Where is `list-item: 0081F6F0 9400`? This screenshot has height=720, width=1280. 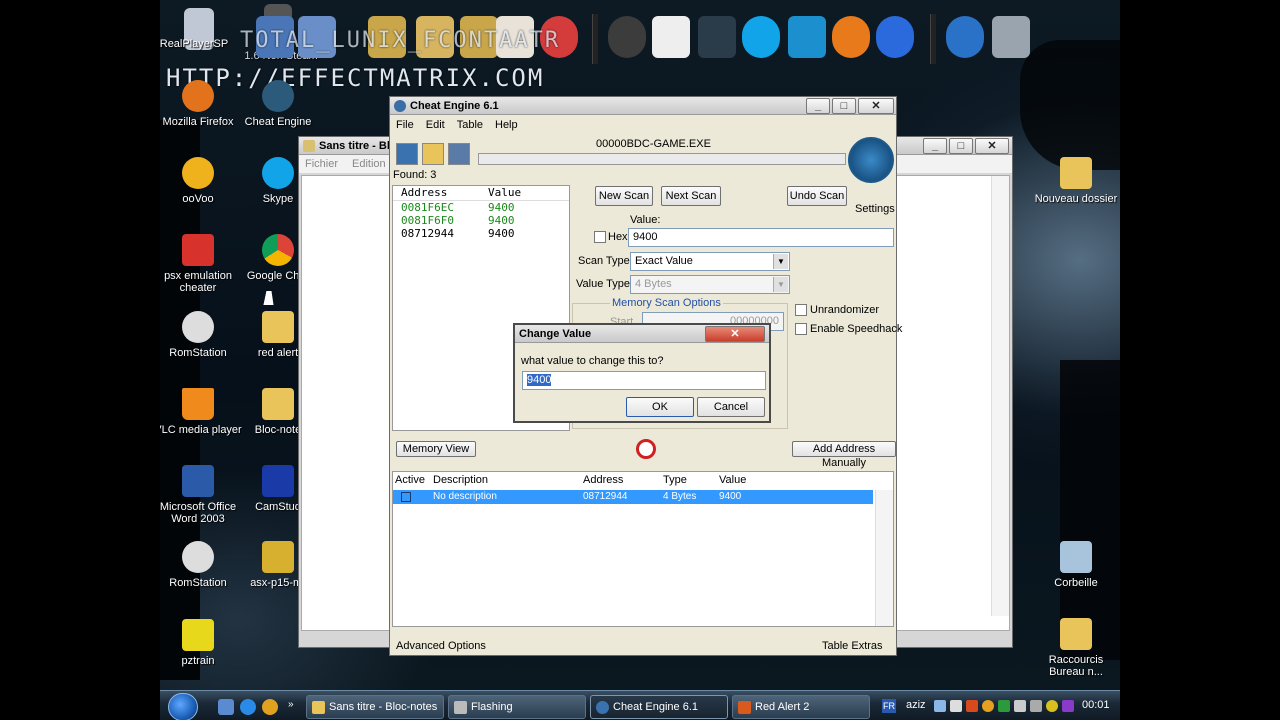 list-item: 0081F6F0 9400 is located at coordinates (481, 220).